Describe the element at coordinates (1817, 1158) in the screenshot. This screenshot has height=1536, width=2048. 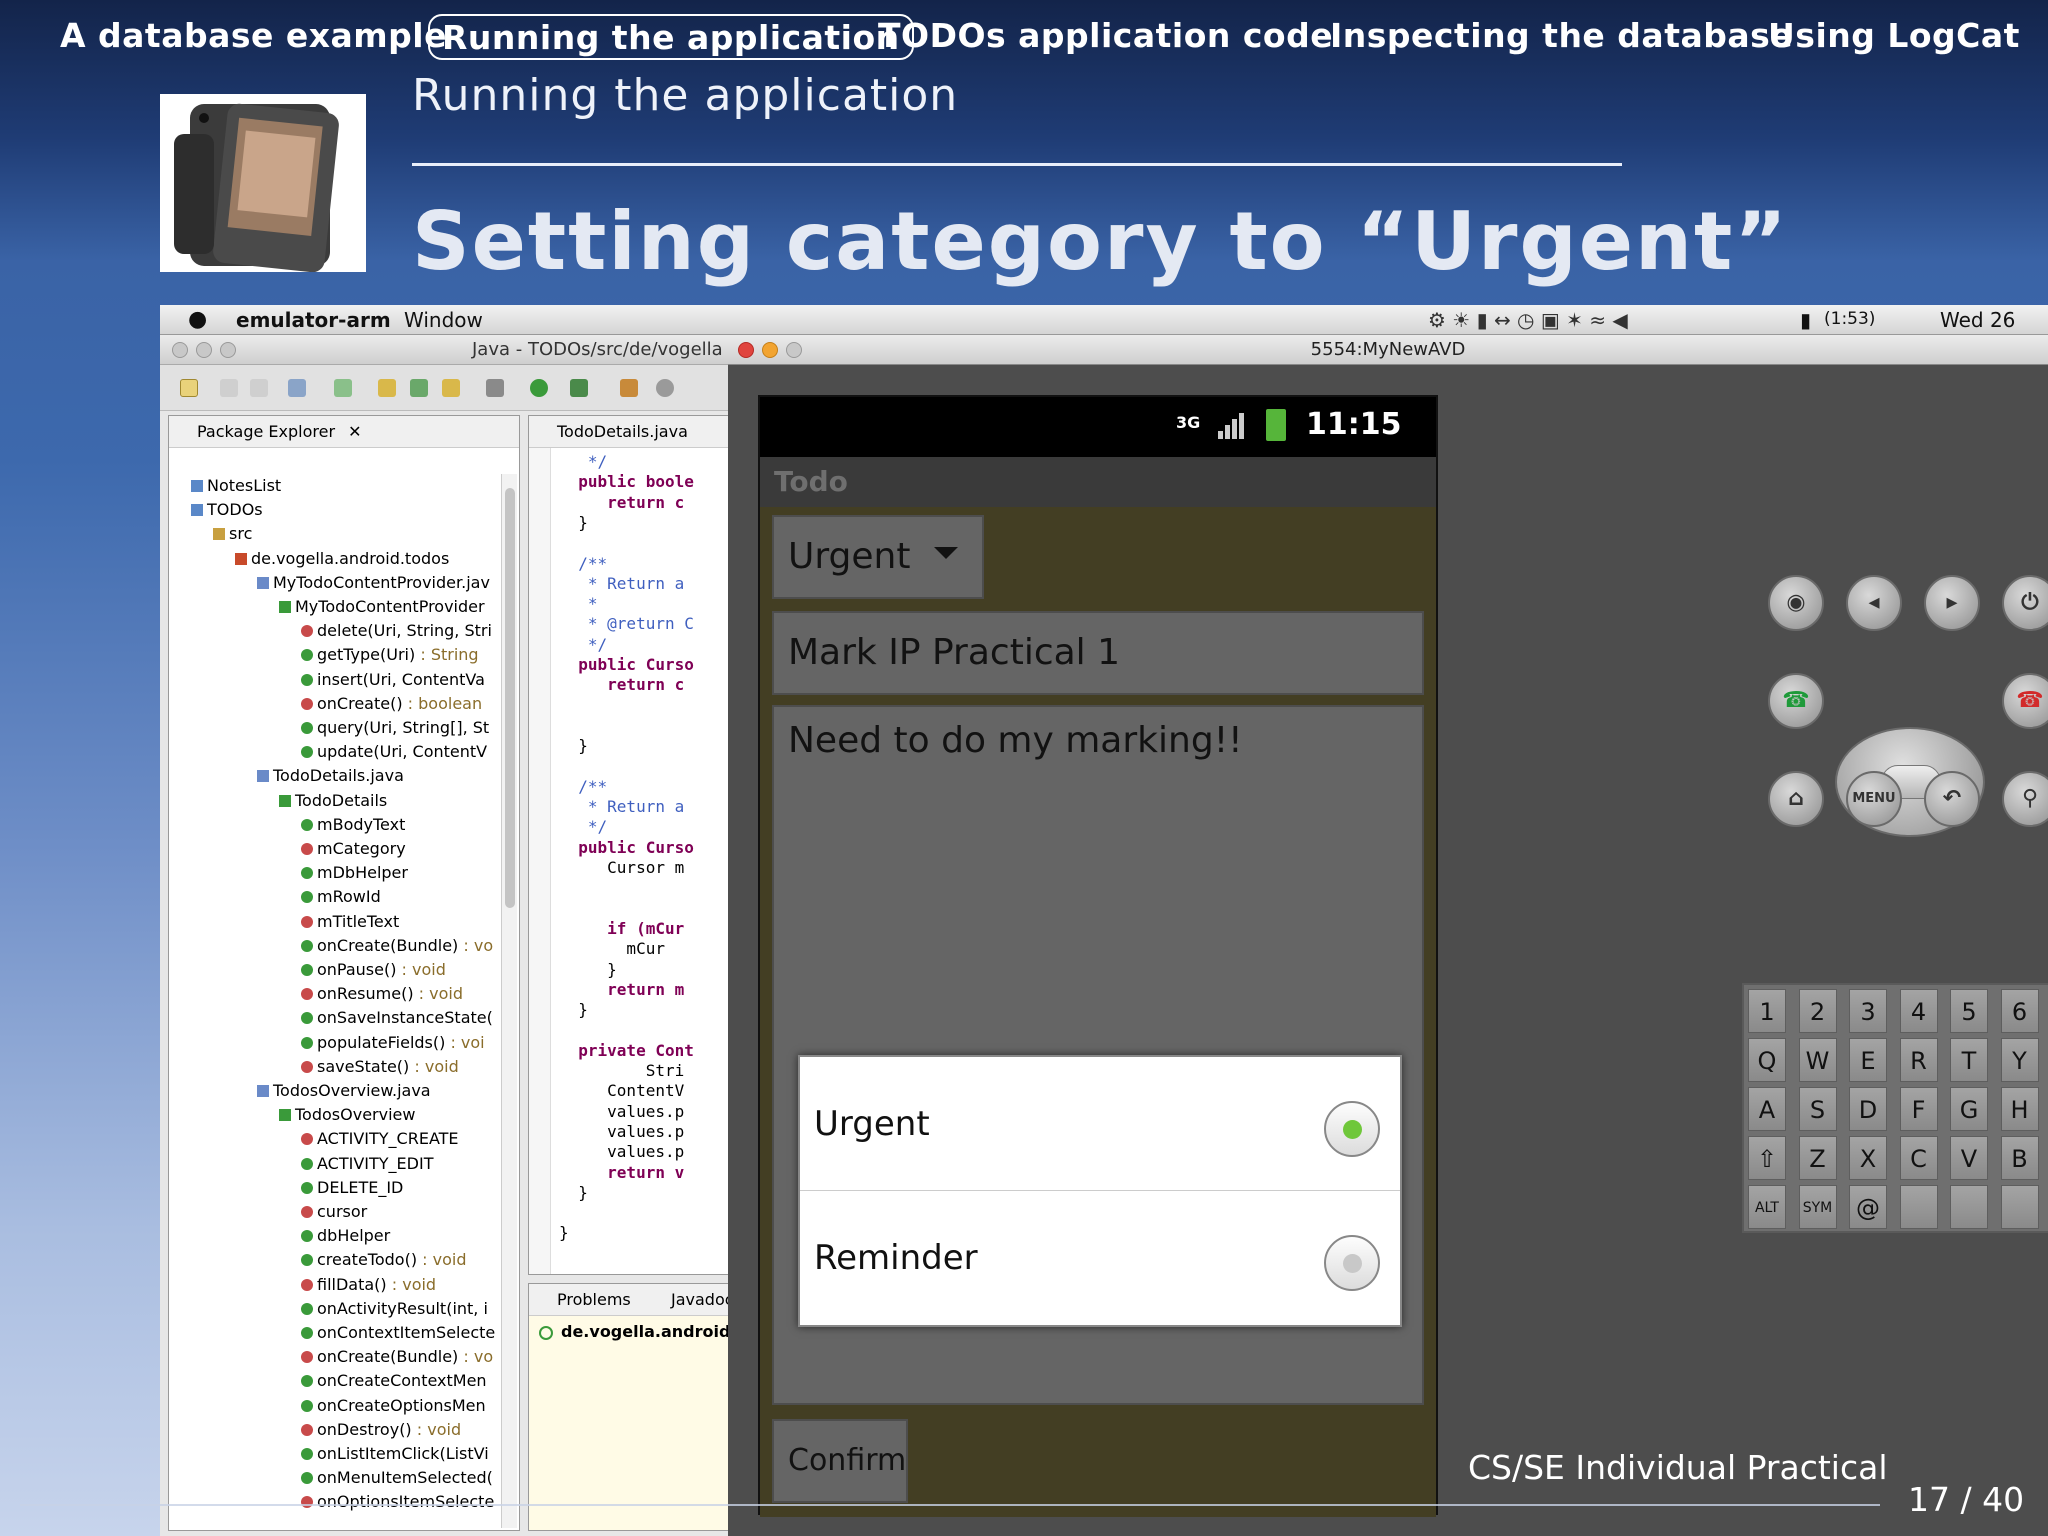
I see `keyboard-key: Z` at that location.